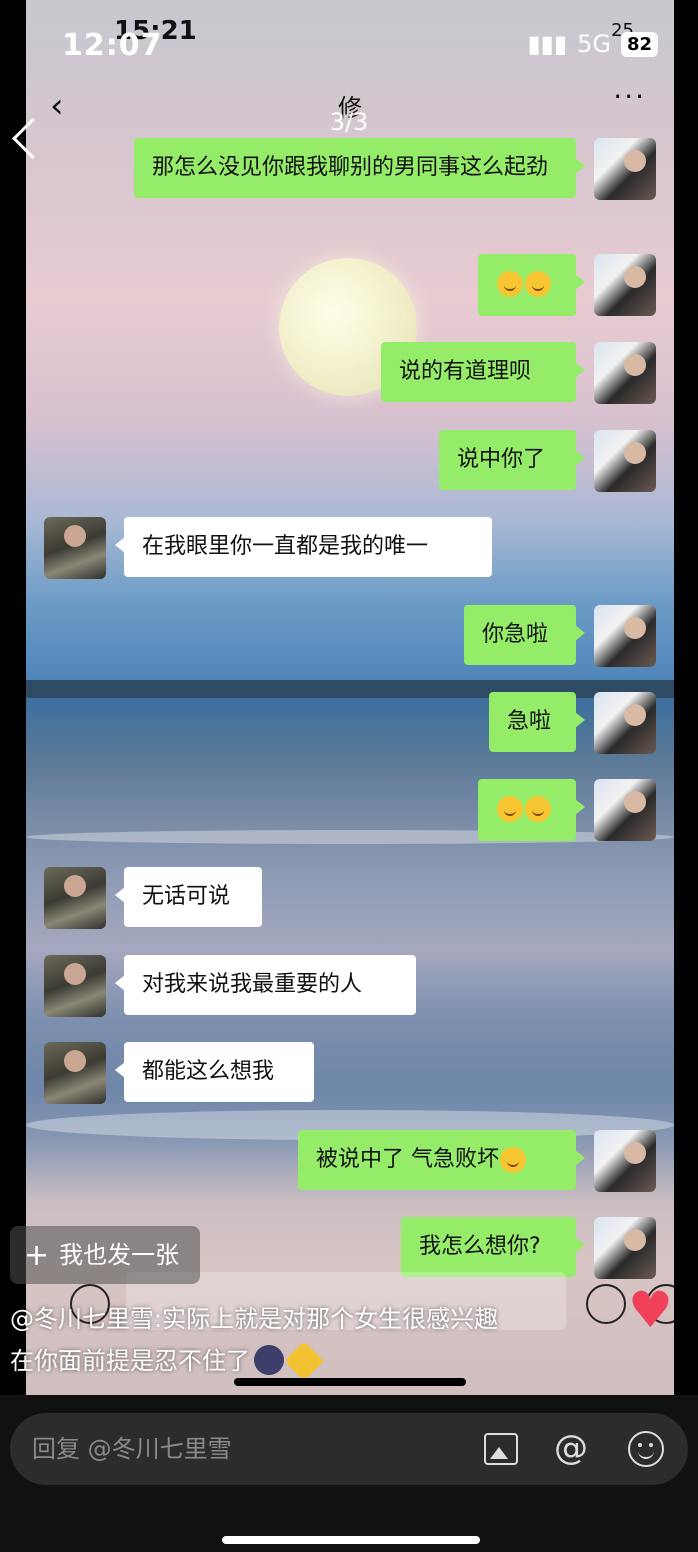 The height and width of the screenshot is (1552, 698). Describe the element at coordinates (350, 837) in the screenshot. I see `wave` at that location.